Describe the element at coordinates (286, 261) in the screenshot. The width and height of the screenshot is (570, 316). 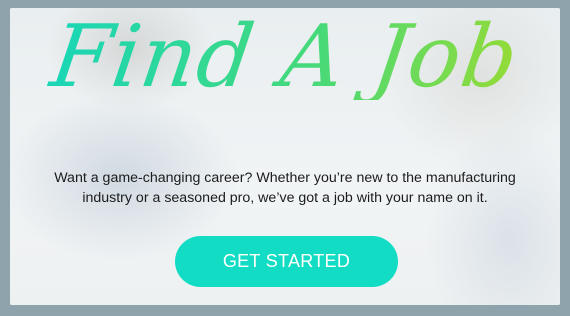
I see `get-started-button: GET STARTED` at that location.